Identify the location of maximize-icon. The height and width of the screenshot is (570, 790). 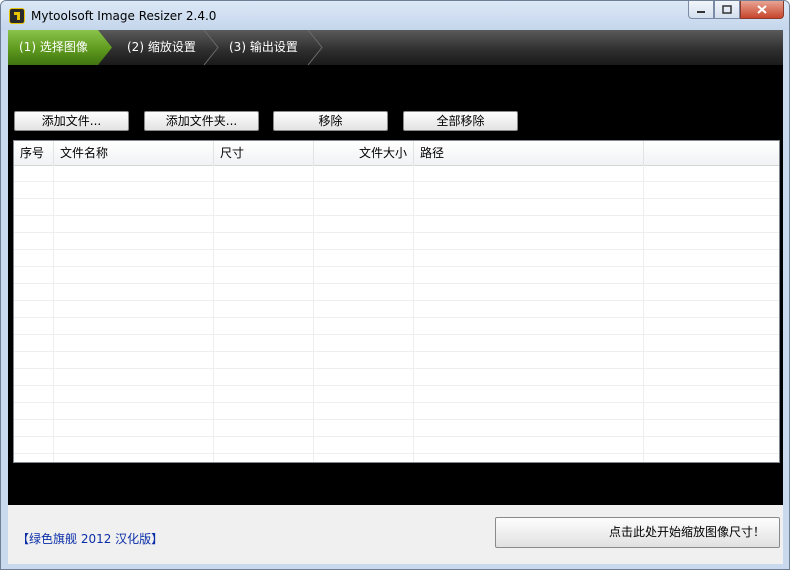
(727, 9).